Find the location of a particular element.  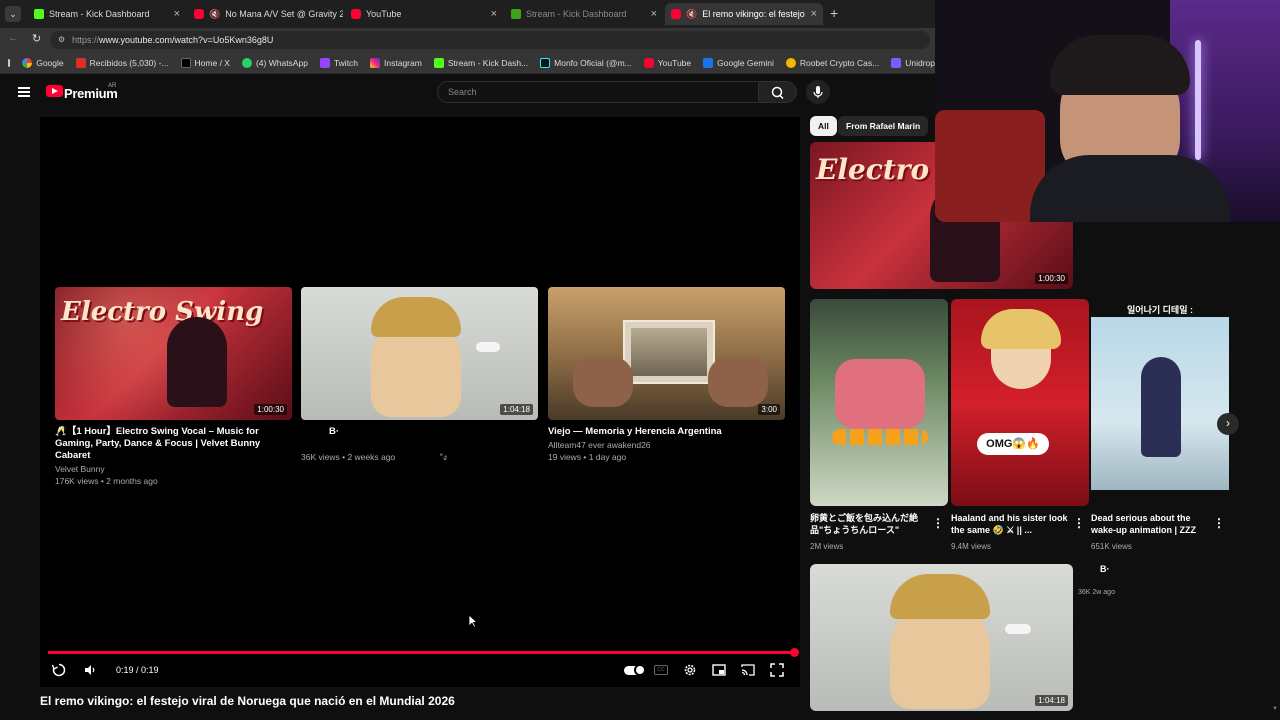

url-host: www.youtube.com/watch?v=Uo5Kwn36g8U is located at coordinates (186, 40).